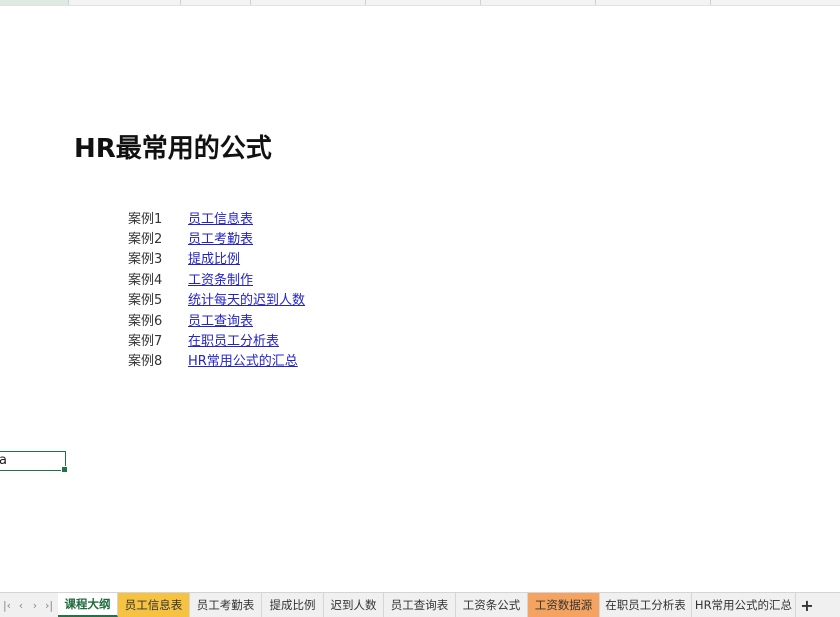 This screenshot has width=840, height=617. Describe the element at coordinates (220, 237) in the screenshot. I see `case-link-attendance: 员工考勤表` at that location.